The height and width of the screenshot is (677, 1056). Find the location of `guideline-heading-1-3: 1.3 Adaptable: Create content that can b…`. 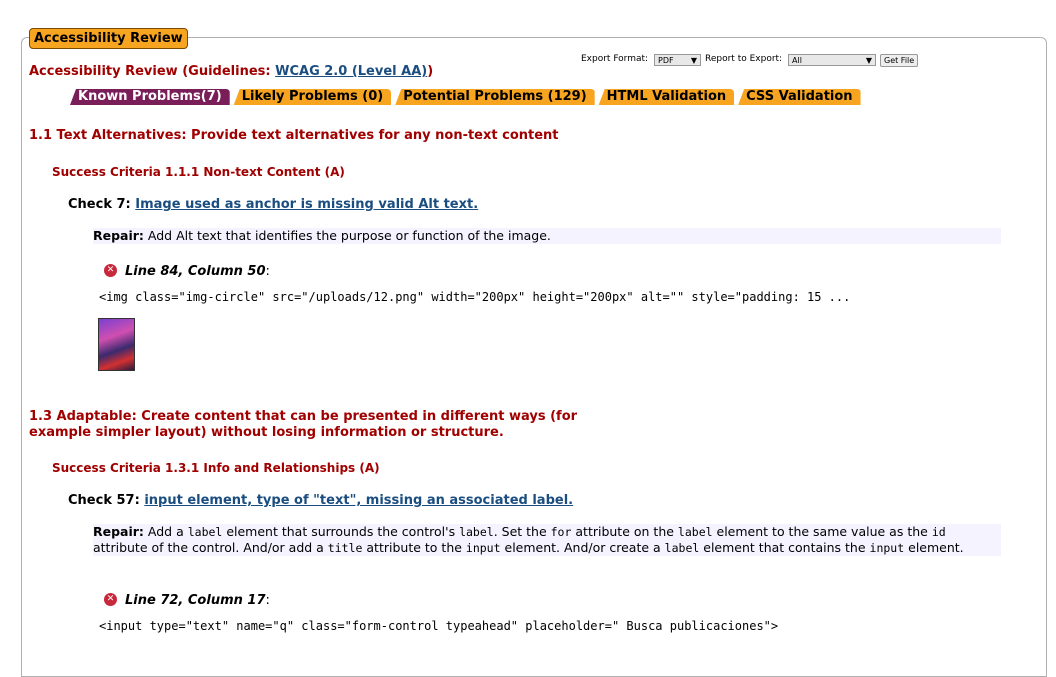

guideline-heading-1-3: 1.3 Adaptable: Create content that can b… is located at coordinates (303, 425).